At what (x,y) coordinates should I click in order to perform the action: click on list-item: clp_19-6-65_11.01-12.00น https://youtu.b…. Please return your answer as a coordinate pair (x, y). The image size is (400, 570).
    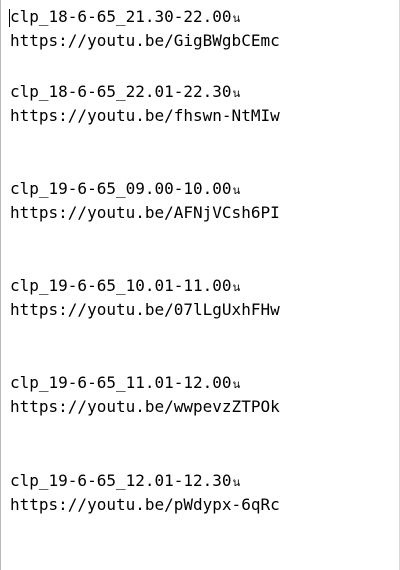
    Looking at the image, I should click on (200, 395).